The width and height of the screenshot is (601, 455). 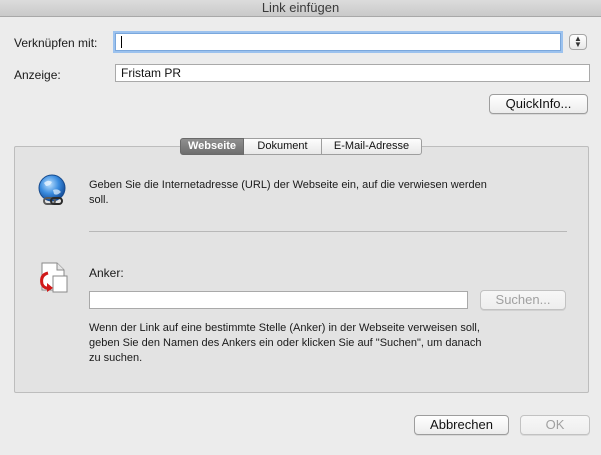 I want to click on globe-link-icon, so click(x=52, y=189).